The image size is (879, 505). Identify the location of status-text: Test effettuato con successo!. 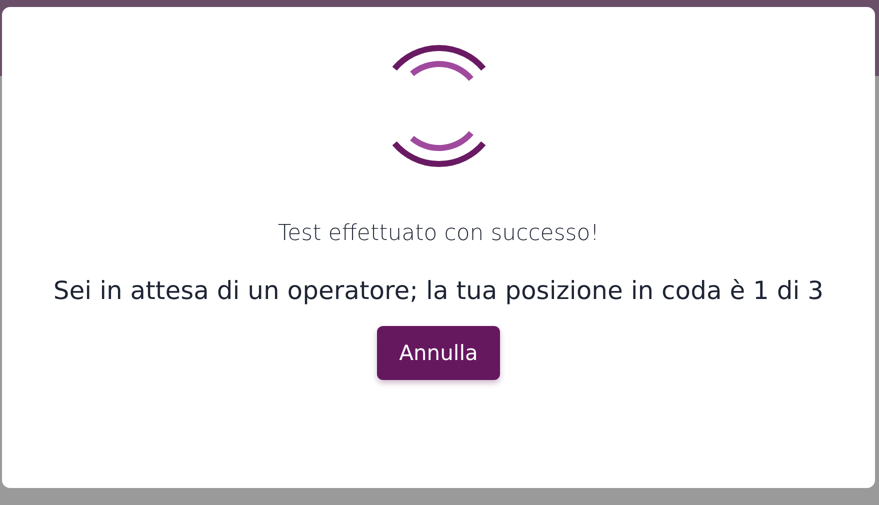
(439, 233).